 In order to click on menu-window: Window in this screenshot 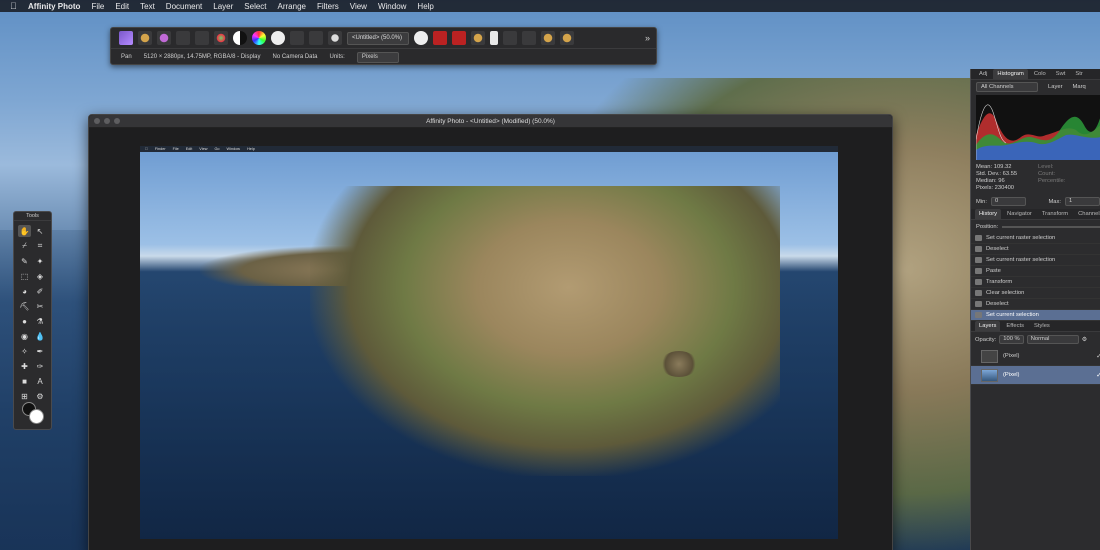, I will do `click(392, 6)`.